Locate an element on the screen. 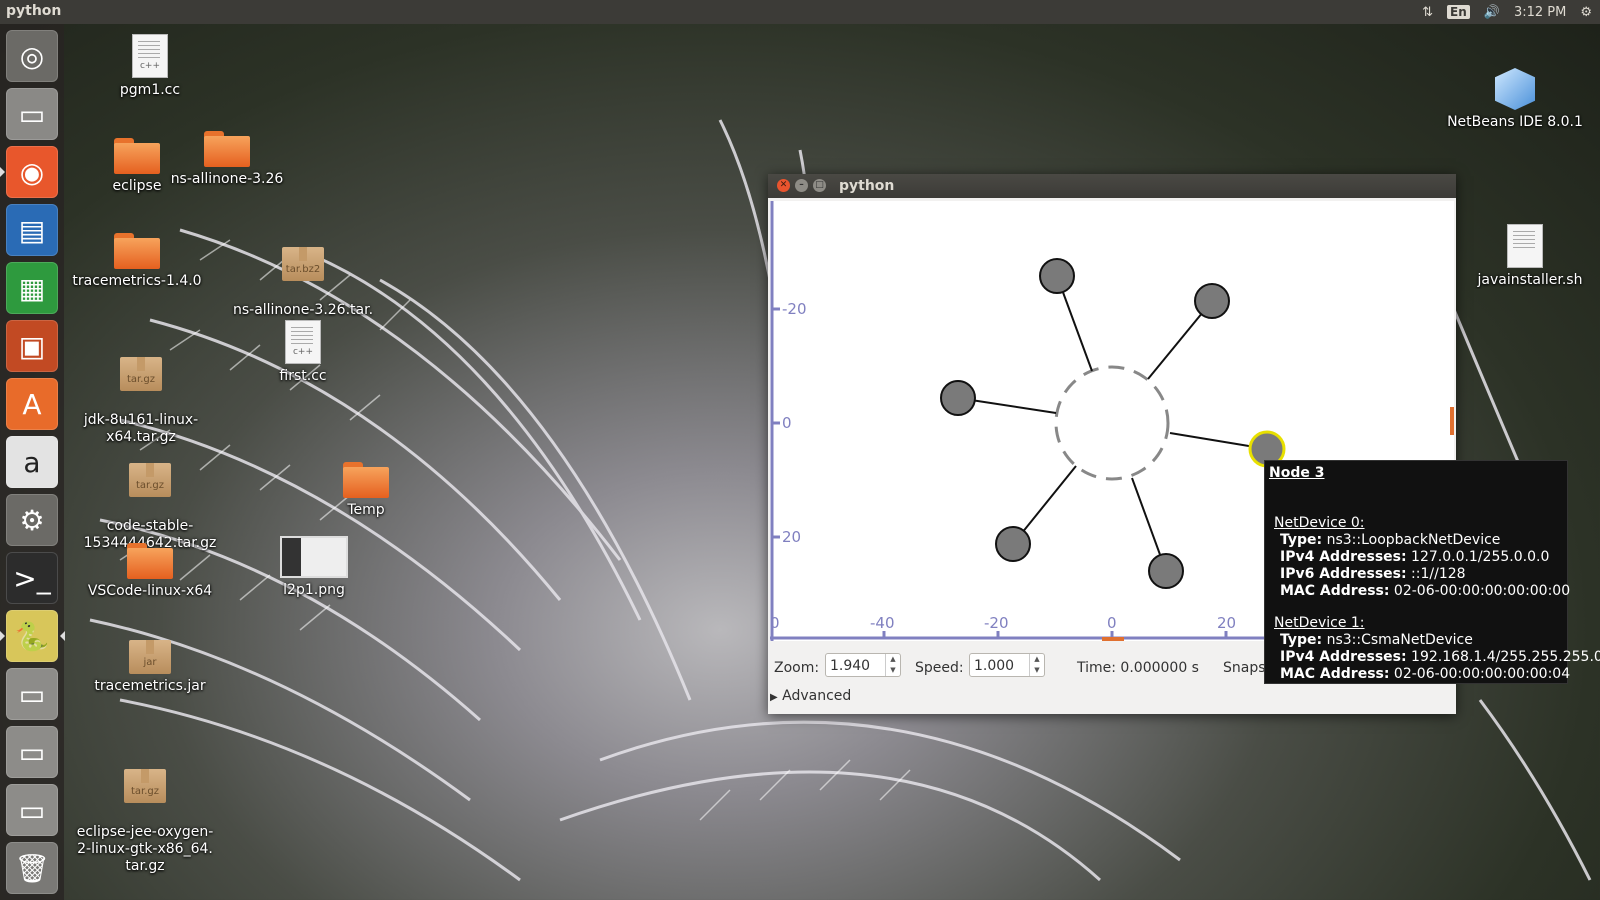  desktop-icon-label: jdk-8u161-linux- x64.tar.gz is located at coordinates (141, 428).